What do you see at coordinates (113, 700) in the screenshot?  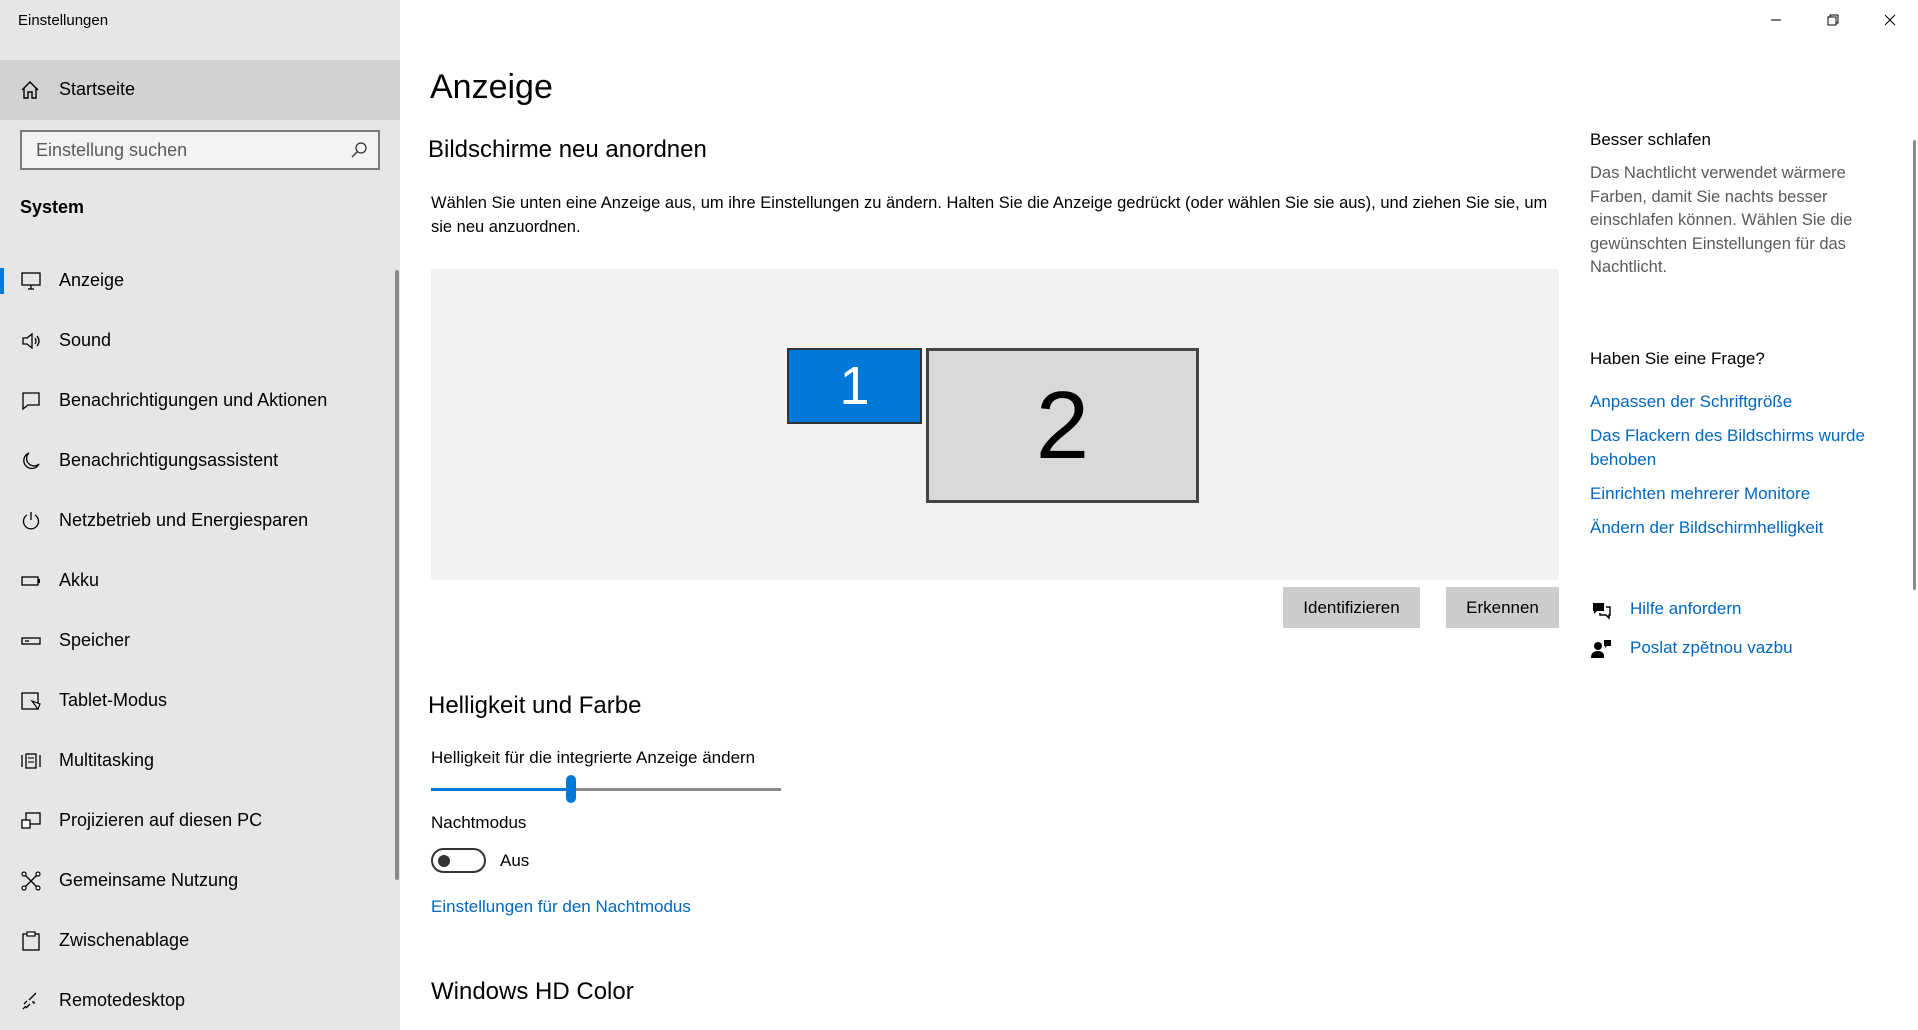 I see `sidebar-item-label: Tablet-Modus` at bounding box center [113, 700].